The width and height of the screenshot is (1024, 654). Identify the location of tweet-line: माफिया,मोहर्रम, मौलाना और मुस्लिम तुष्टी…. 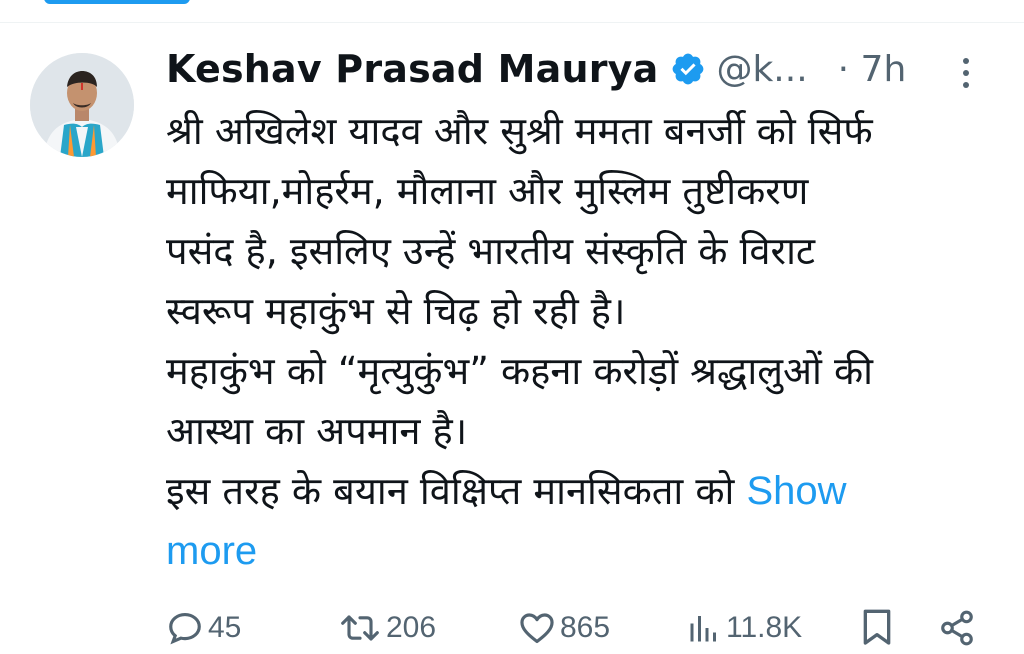
(487, 191).